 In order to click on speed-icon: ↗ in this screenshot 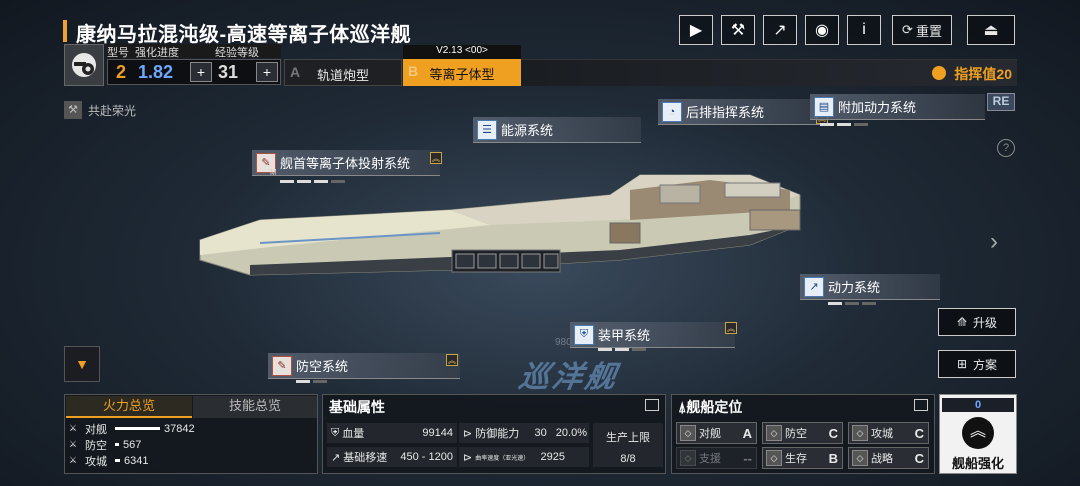, I will do `click(336, 457)`.